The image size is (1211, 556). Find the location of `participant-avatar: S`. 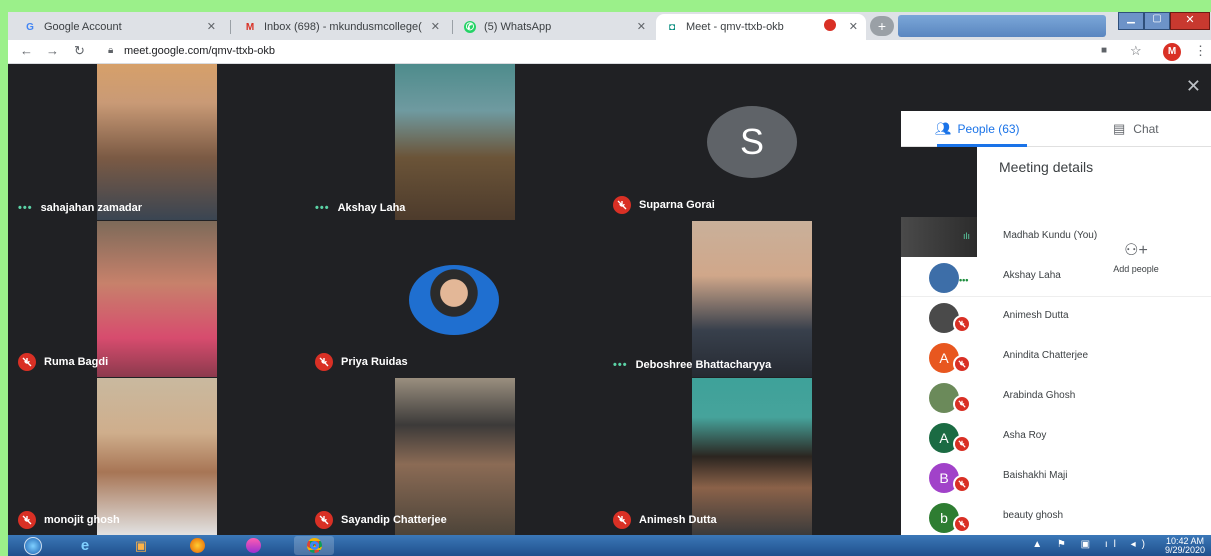

participant-avatar: S is located at coordinates (752, 142).